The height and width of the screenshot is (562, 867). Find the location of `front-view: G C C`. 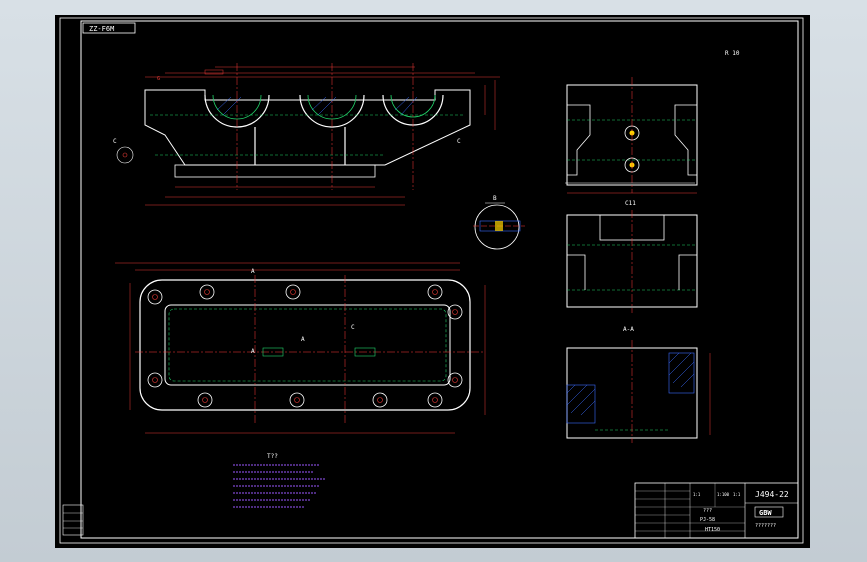

front-view: G C C is located at coordinates (306, 134).